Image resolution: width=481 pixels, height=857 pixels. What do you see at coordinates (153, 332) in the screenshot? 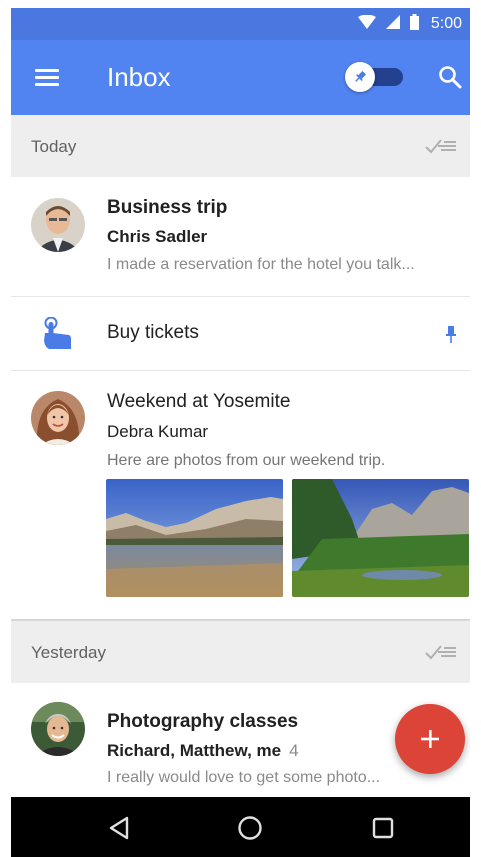
I see `item-title: Buy tickets` at bounding box center [153, 332].